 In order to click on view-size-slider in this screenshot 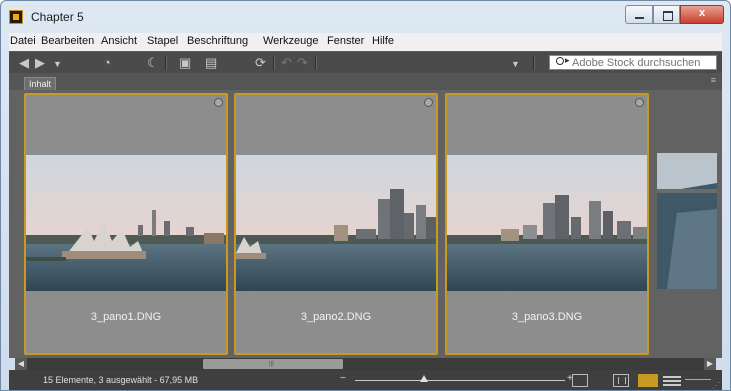, I will do `click(698, 379)`.